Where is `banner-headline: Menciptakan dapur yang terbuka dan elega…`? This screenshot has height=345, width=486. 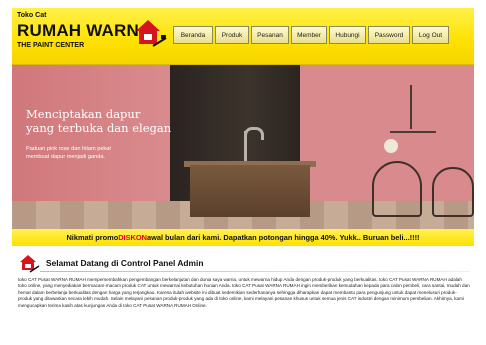 banner-headline: Menciptakan dapur yang terbuka dan elega… is located at coordinates (99, 121).